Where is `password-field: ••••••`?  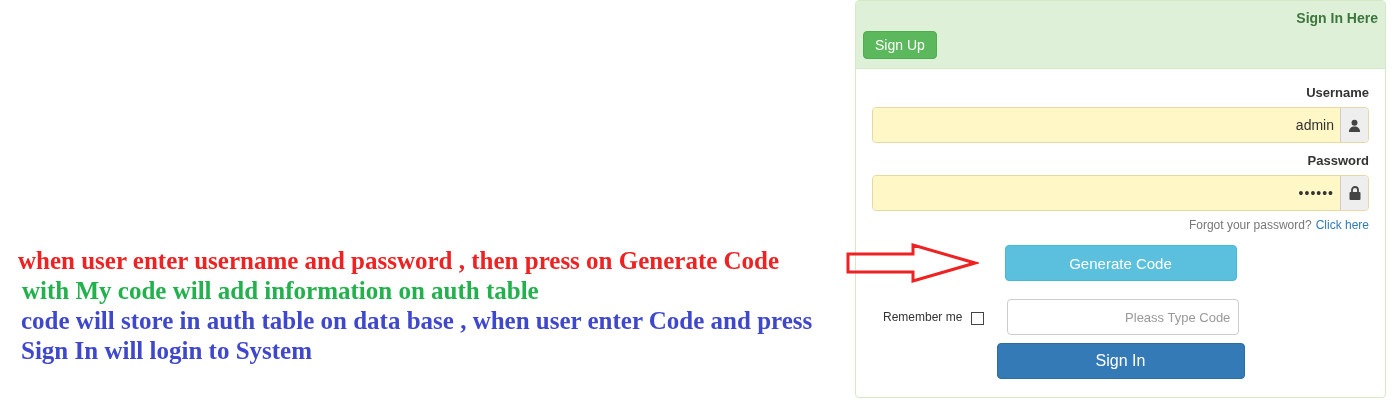
password-field: •••••• is located at coordinates (1120, 193).